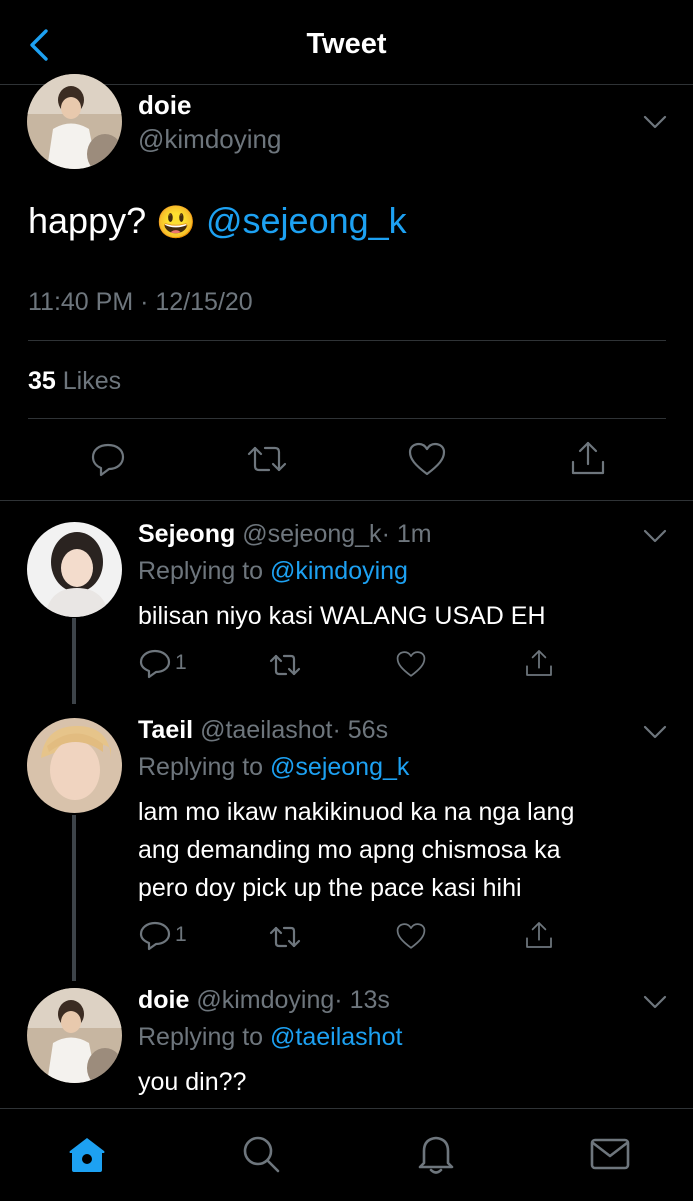 This screenshot has width=693, height=1201. I want to click on reply-text: bilisan niyo kasi WALANG USAD EH, so click(342, 616).